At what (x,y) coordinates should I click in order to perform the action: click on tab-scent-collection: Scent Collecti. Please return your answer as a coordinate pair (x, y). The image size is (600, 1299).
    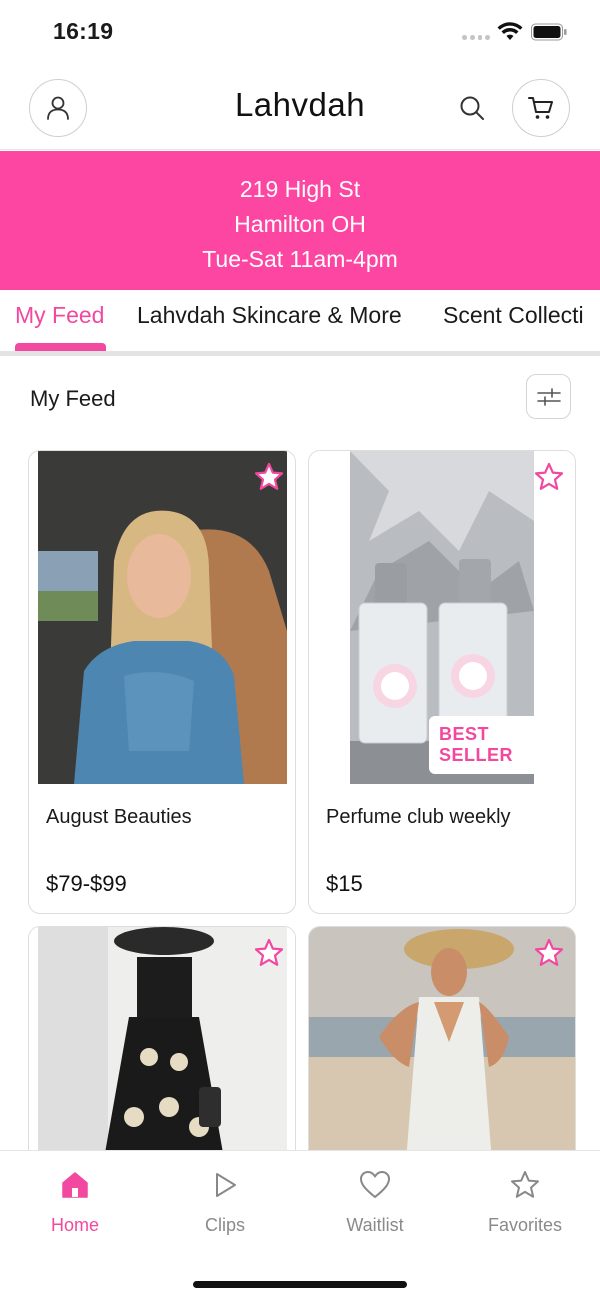
    Looking at the image, I should click on (513, 315).